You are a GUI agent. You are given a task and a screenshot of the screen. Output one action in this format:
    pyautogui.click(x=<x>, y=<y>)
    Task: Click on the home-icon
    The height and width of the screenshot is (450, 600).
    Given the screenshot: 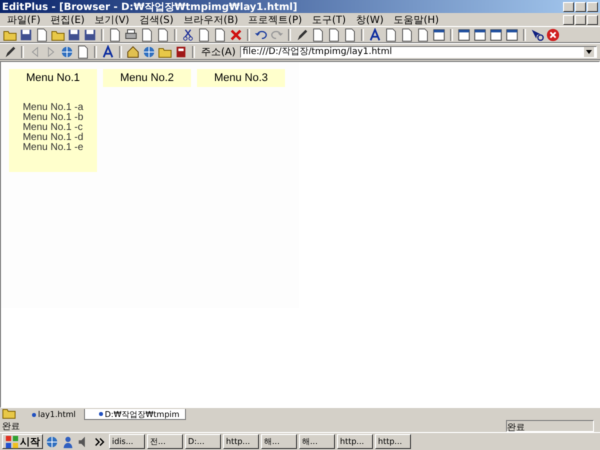 What is the action you would take?
    pyautogui.click(x=133, y=51)
    